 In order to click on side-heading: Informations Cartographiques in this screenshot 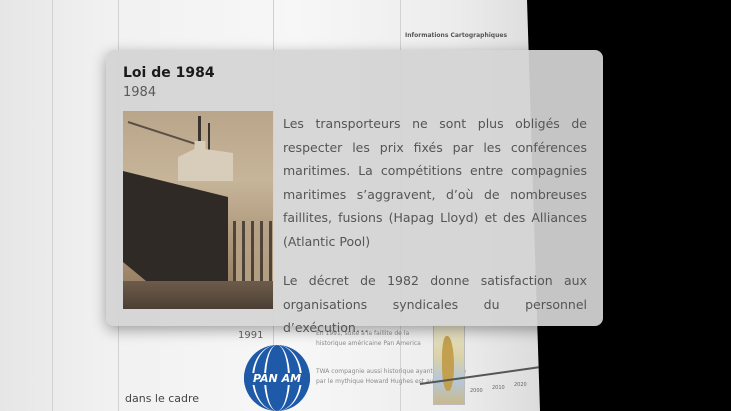, I will do `click(456, 35)`.